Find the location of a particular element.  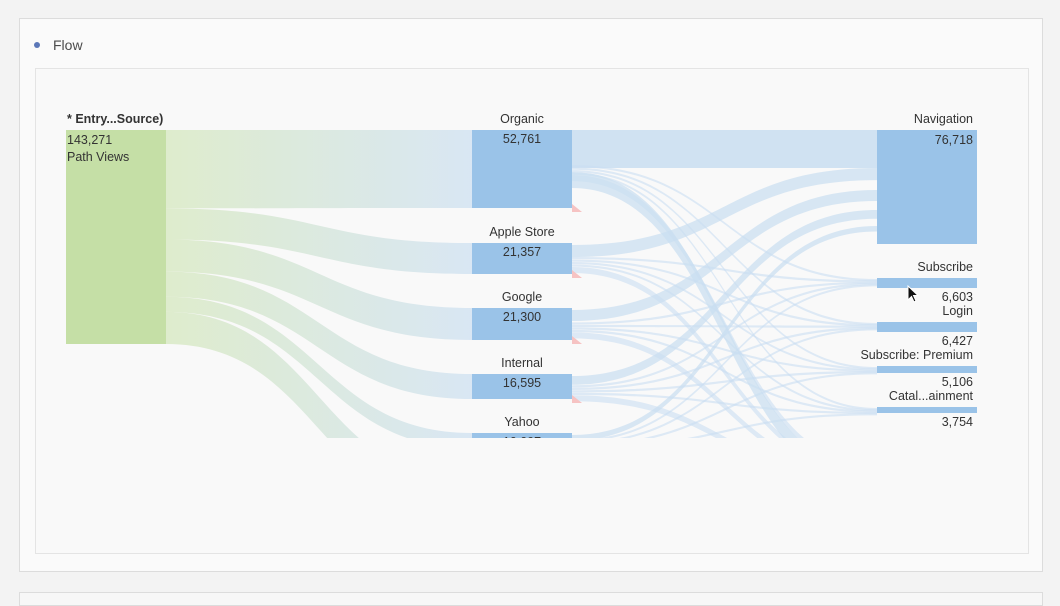

right-node-label-2: Login is located at coordinates (957, 311).